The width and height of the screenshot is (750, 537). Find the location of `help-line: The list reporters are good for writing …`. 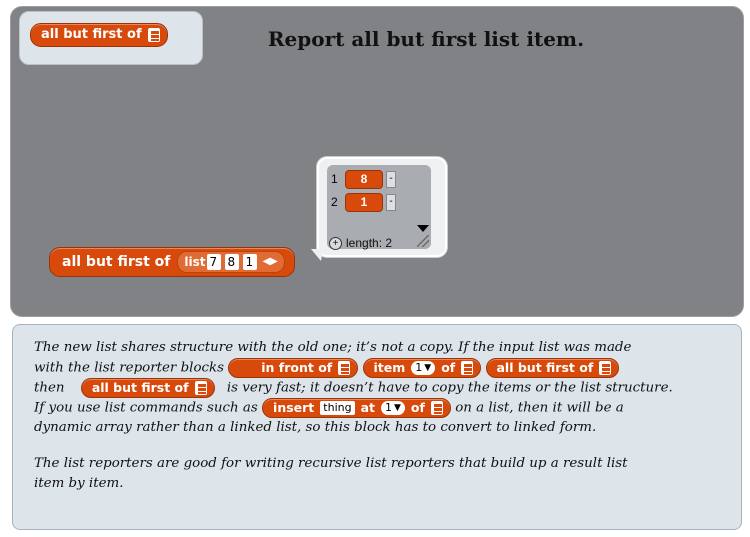

help-line: The list reporters are good for writing … is located at coordinates (379, 464).